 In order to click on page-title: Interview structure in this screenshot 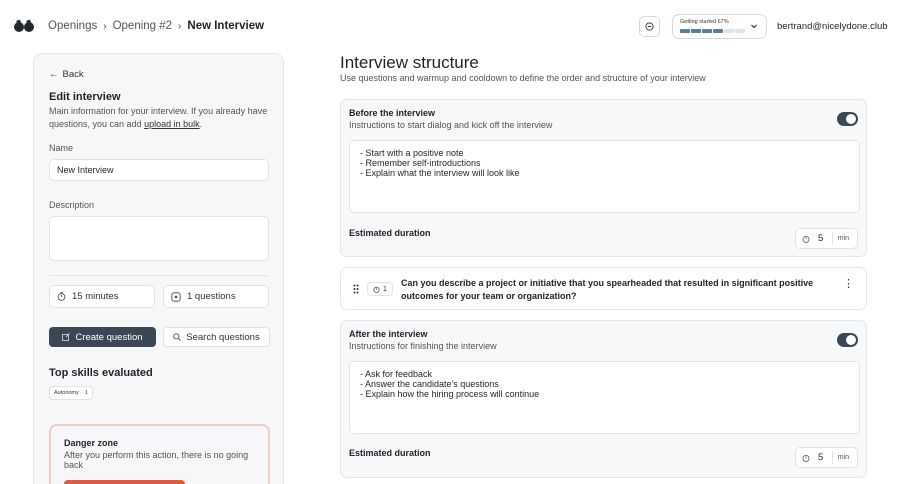, I will do `click(409, 62)`.